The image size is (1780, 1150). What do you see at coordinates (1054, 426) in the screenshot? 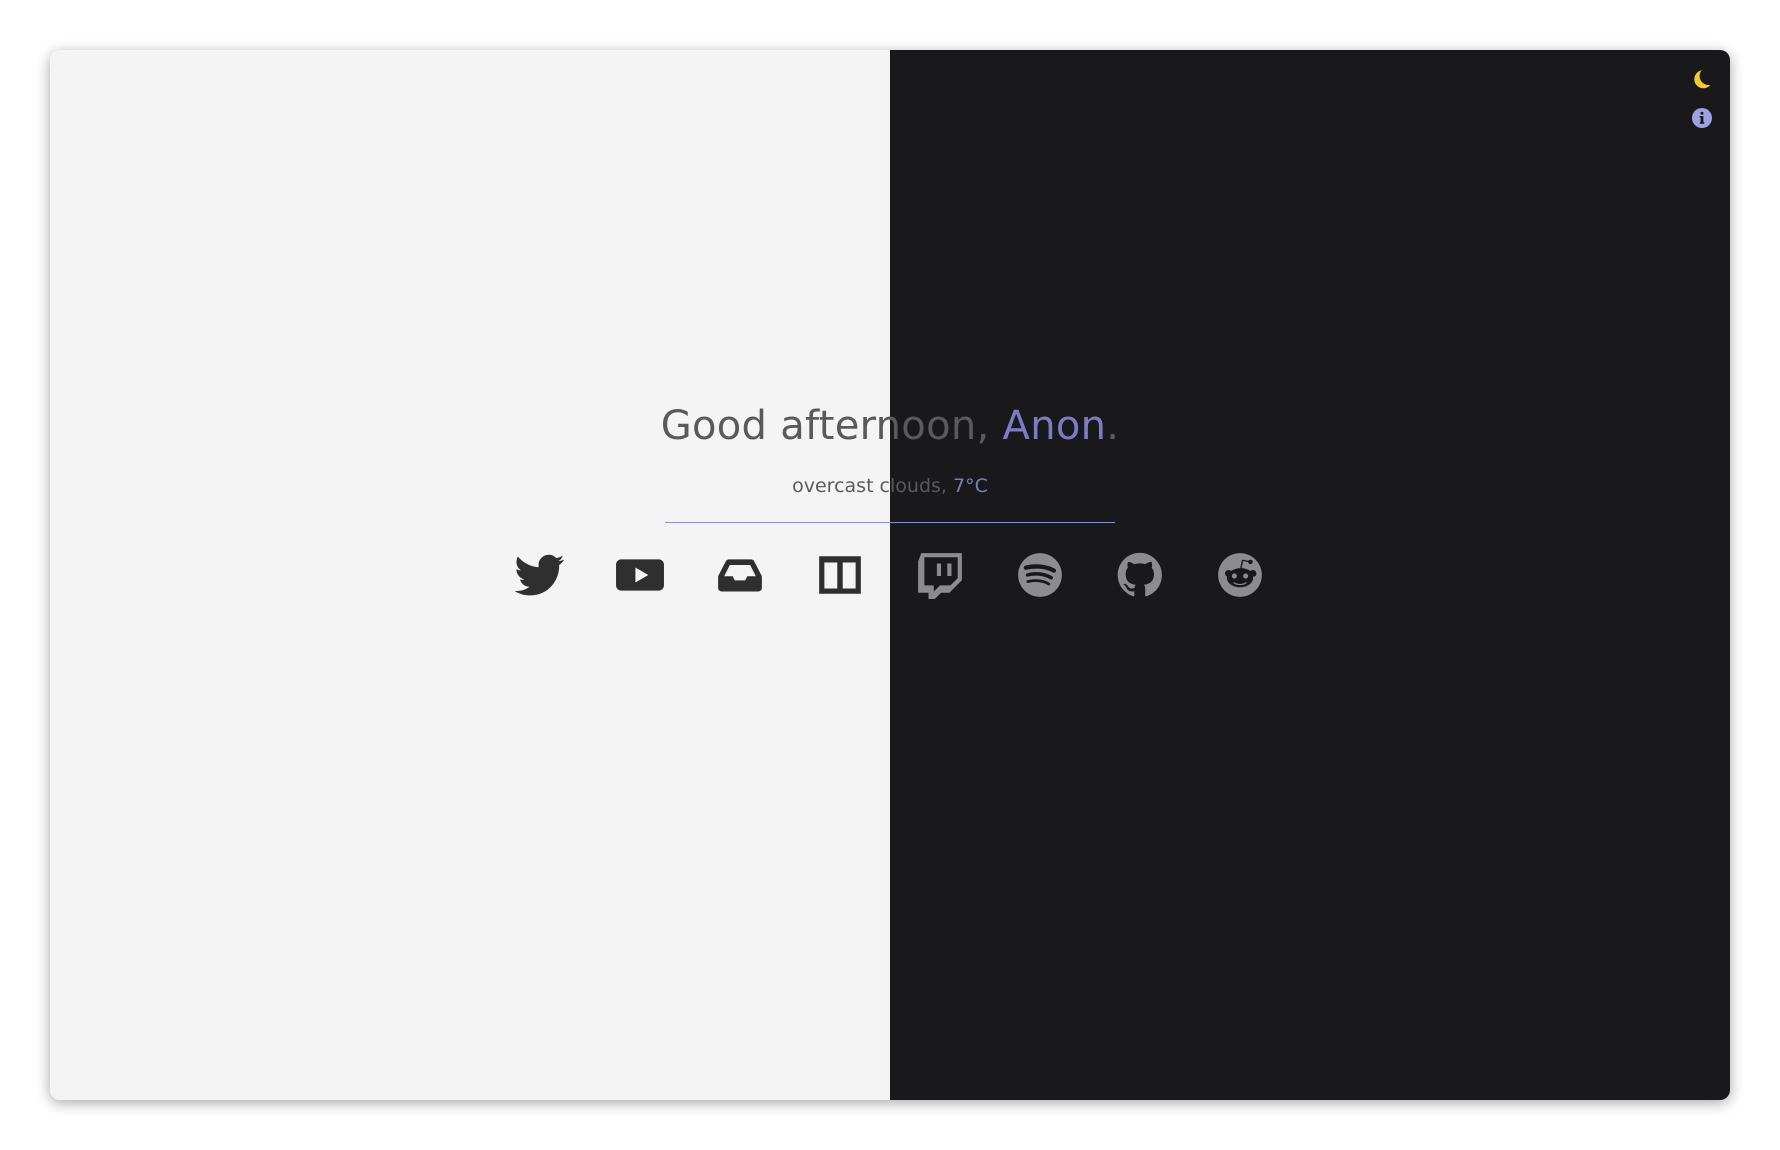
I see `greeting-name: Anon` at bounding box center [1054, 426].